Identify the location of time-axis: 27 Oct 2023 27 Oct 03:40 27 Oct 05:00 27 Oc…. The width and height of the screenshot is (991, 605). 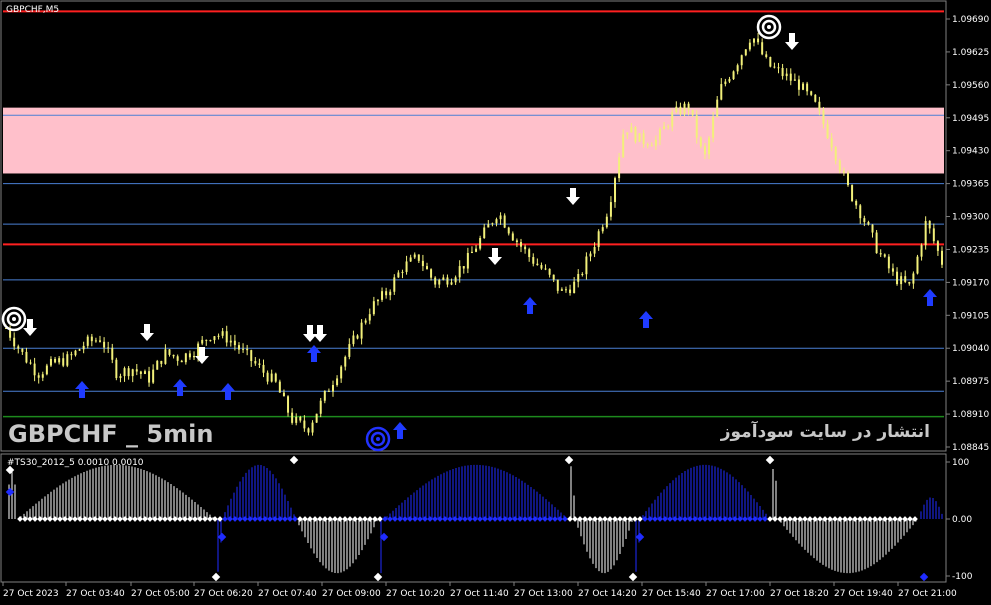
(479, 590).